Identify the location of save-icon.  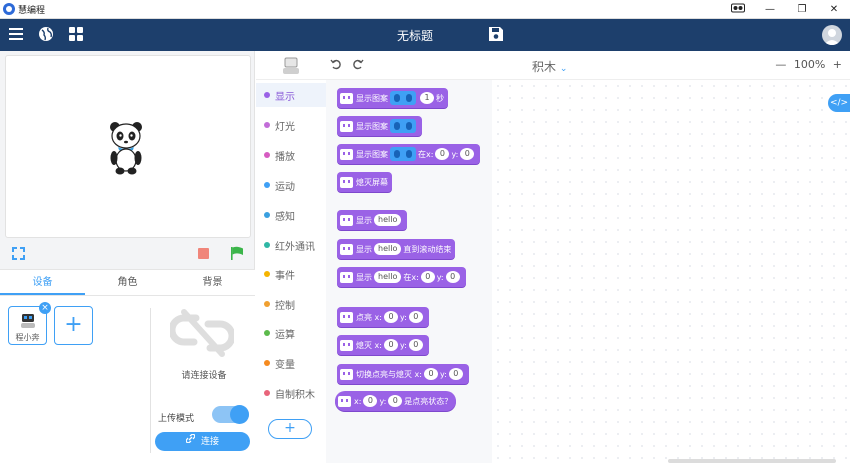
(497, 35).